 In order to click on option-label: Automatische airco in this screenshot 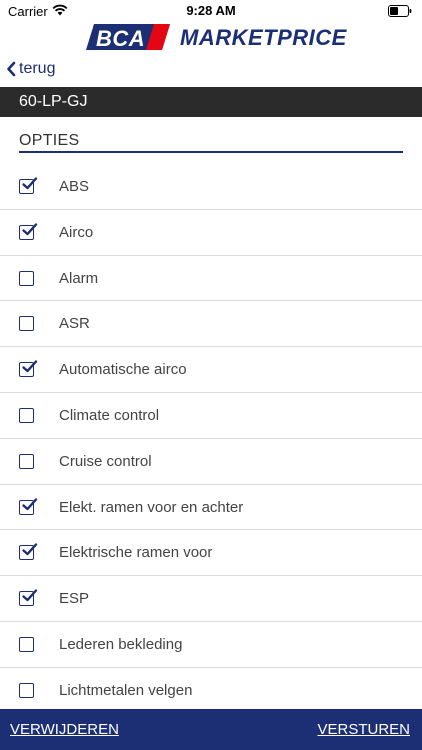, I will do `click(123, 370)`.